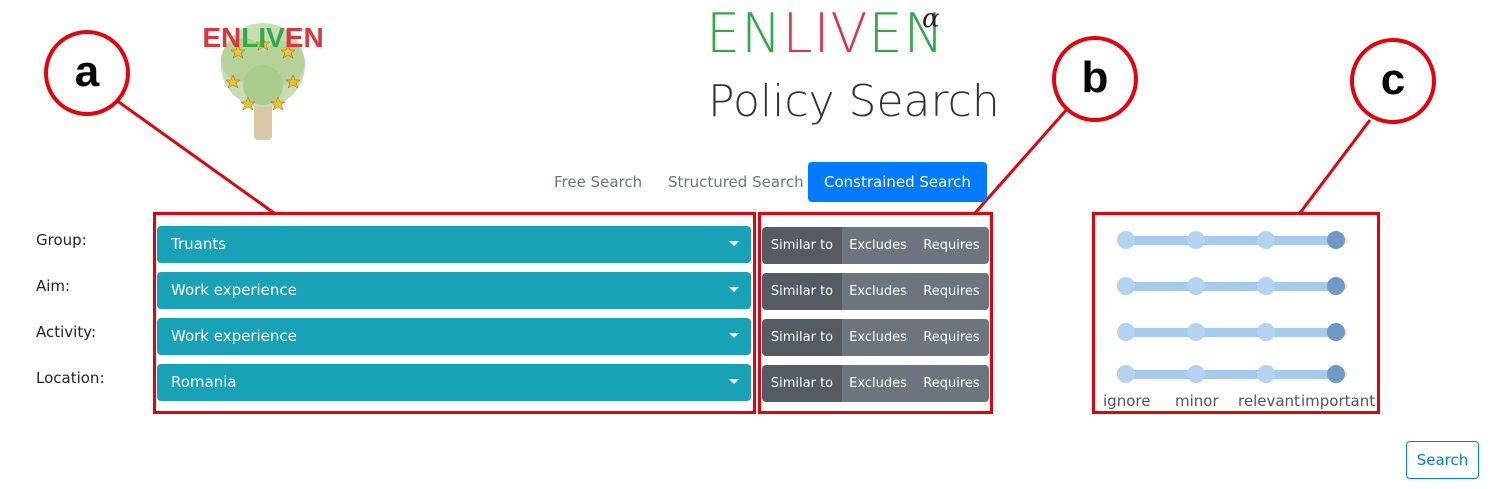  I want to click on alpha-symbol: α, so click(931, 19).